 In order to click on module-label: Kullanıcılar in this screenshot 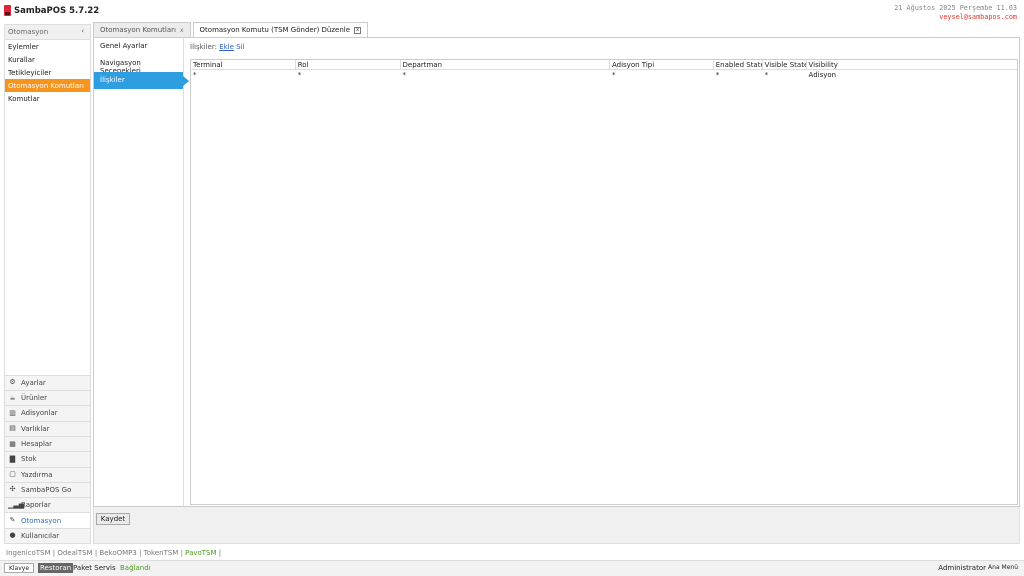, I will do `click(40, 535)`.